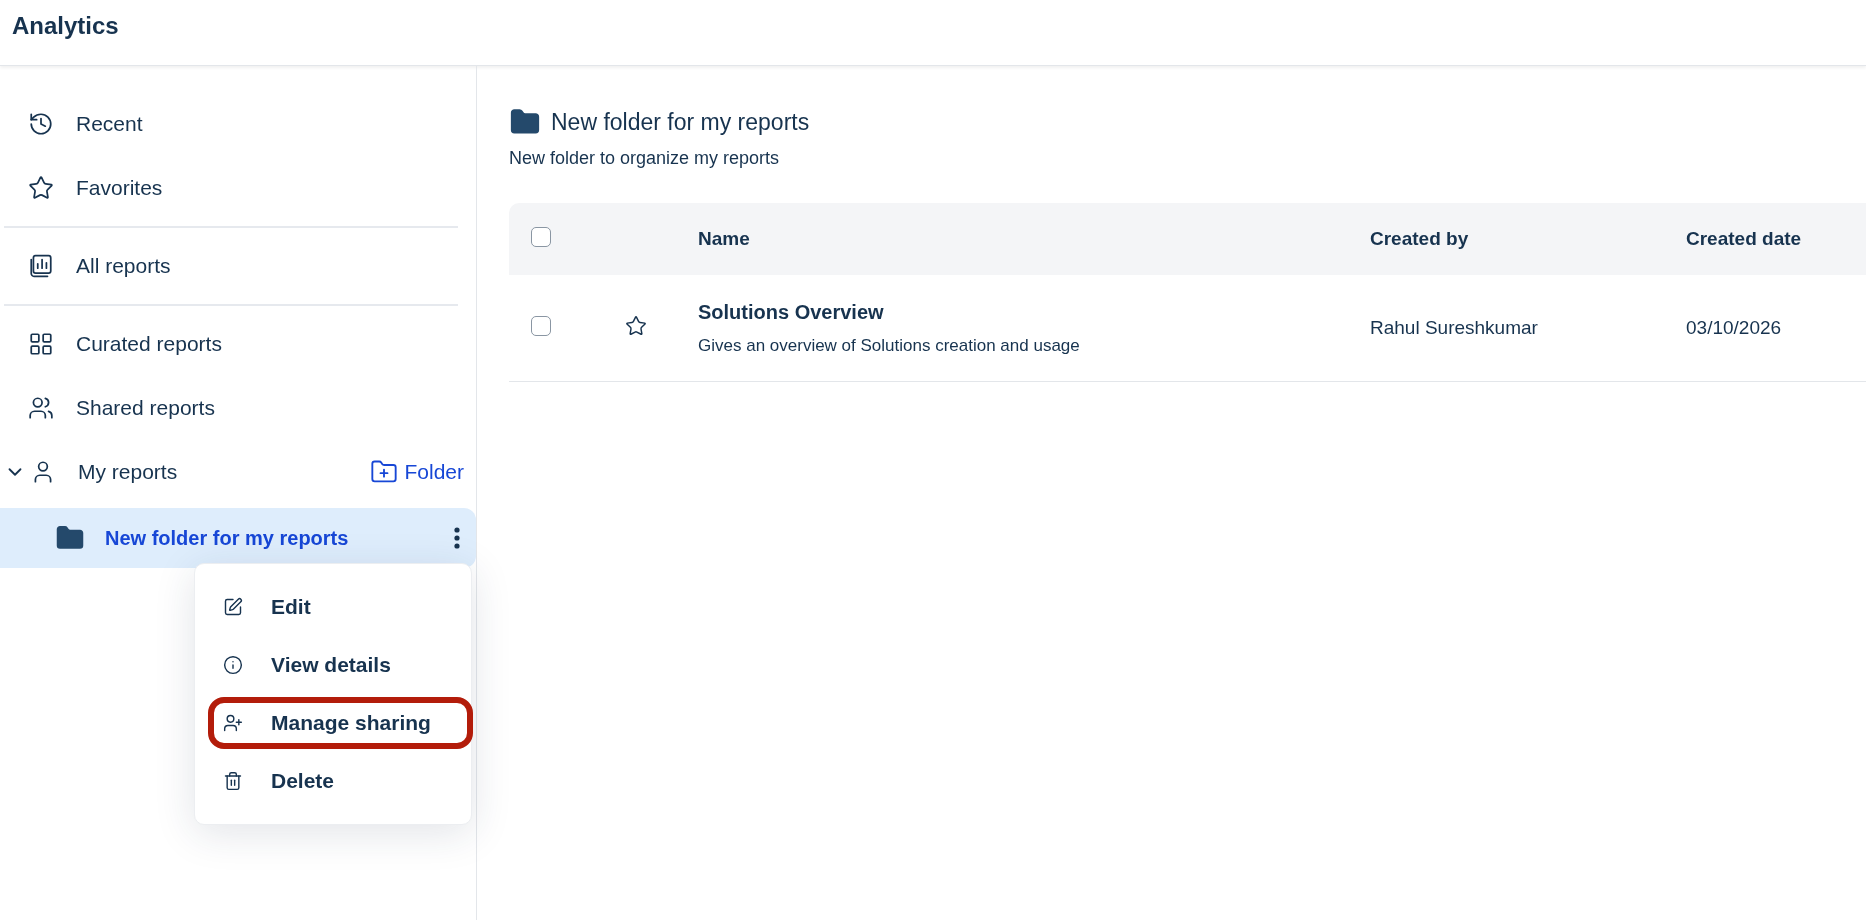 The image size is (1866, 920). I want to click on menu-item: Manage sharing, so click(333, 723).